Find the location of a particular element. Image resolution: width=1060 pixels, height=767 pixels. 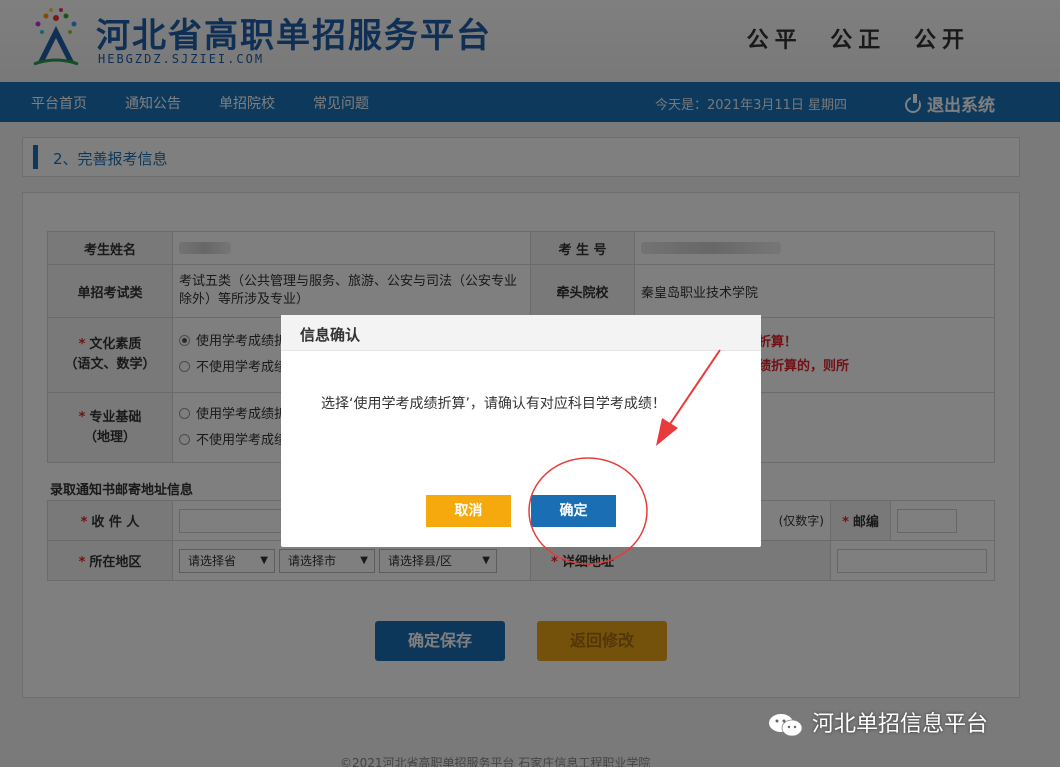

wechat-icon is located at coordinates (786, 725).